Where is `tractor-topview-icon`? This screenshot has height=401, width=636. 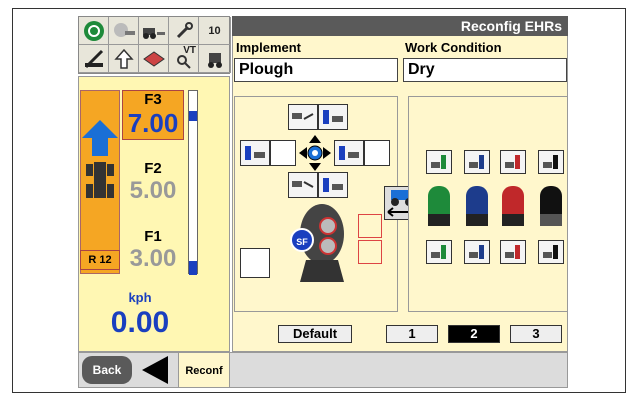 tractor-topview-icon is located at coordinates (100, 180).